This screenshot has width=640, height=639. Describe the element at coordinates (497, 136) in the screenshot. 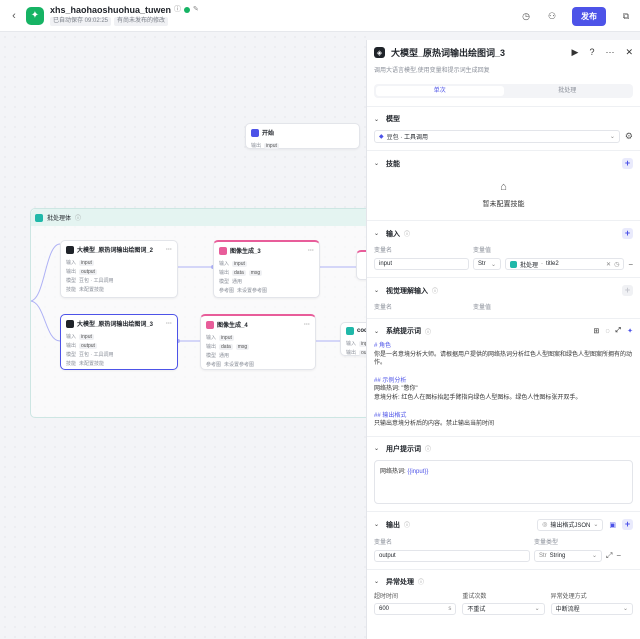

I see `model-select: ◆ 豆包 · 工具调用 ⌄` at that location.